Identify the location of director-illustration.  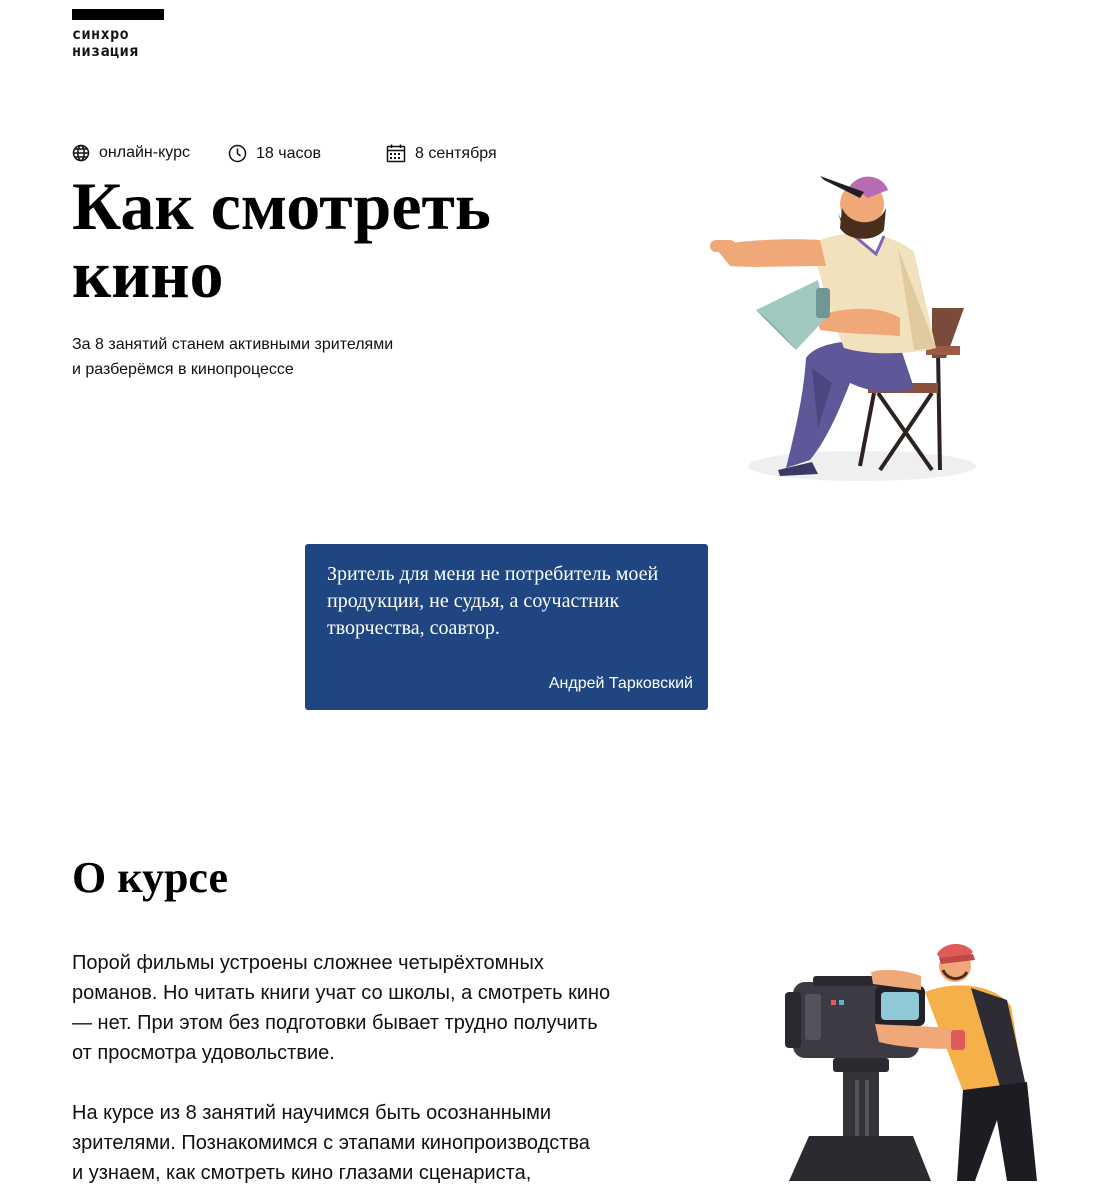
(843, 328).